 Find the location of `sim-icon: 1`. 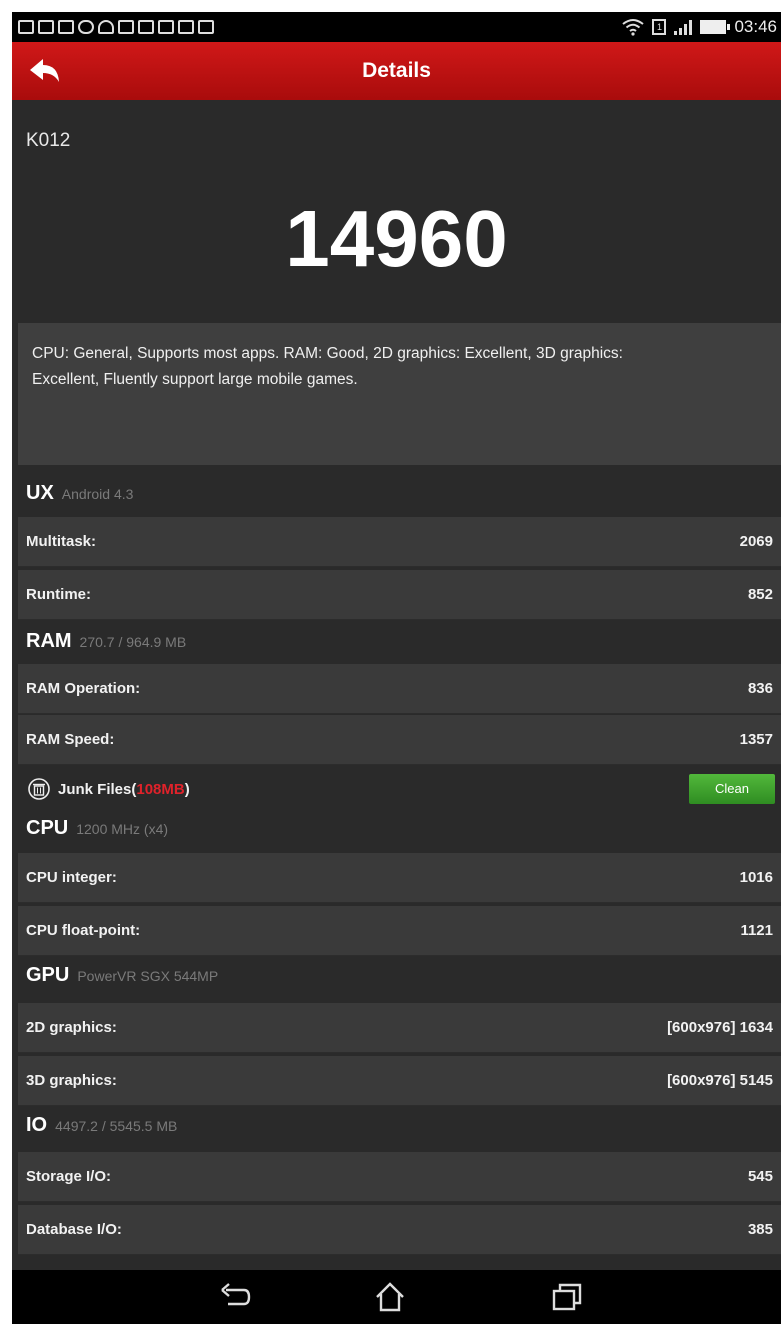

sim-icon: 1 is located at coordinates (659, 27).